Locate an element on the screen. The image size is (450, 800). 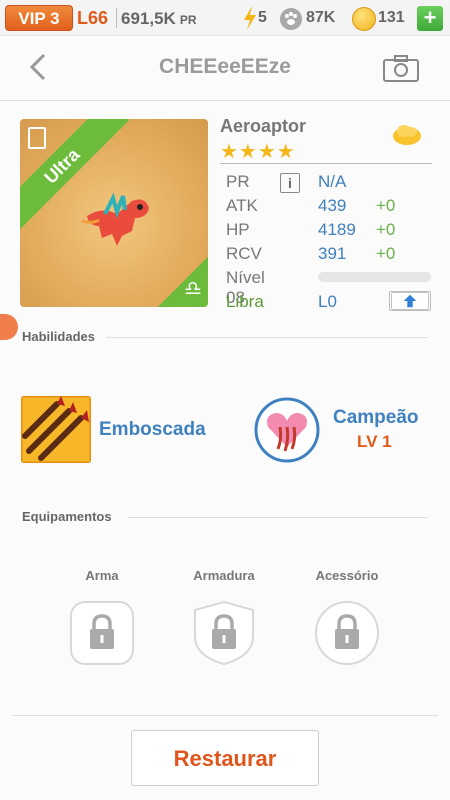
weapon-slot-lock-icon is located at coordinates (102, 633).